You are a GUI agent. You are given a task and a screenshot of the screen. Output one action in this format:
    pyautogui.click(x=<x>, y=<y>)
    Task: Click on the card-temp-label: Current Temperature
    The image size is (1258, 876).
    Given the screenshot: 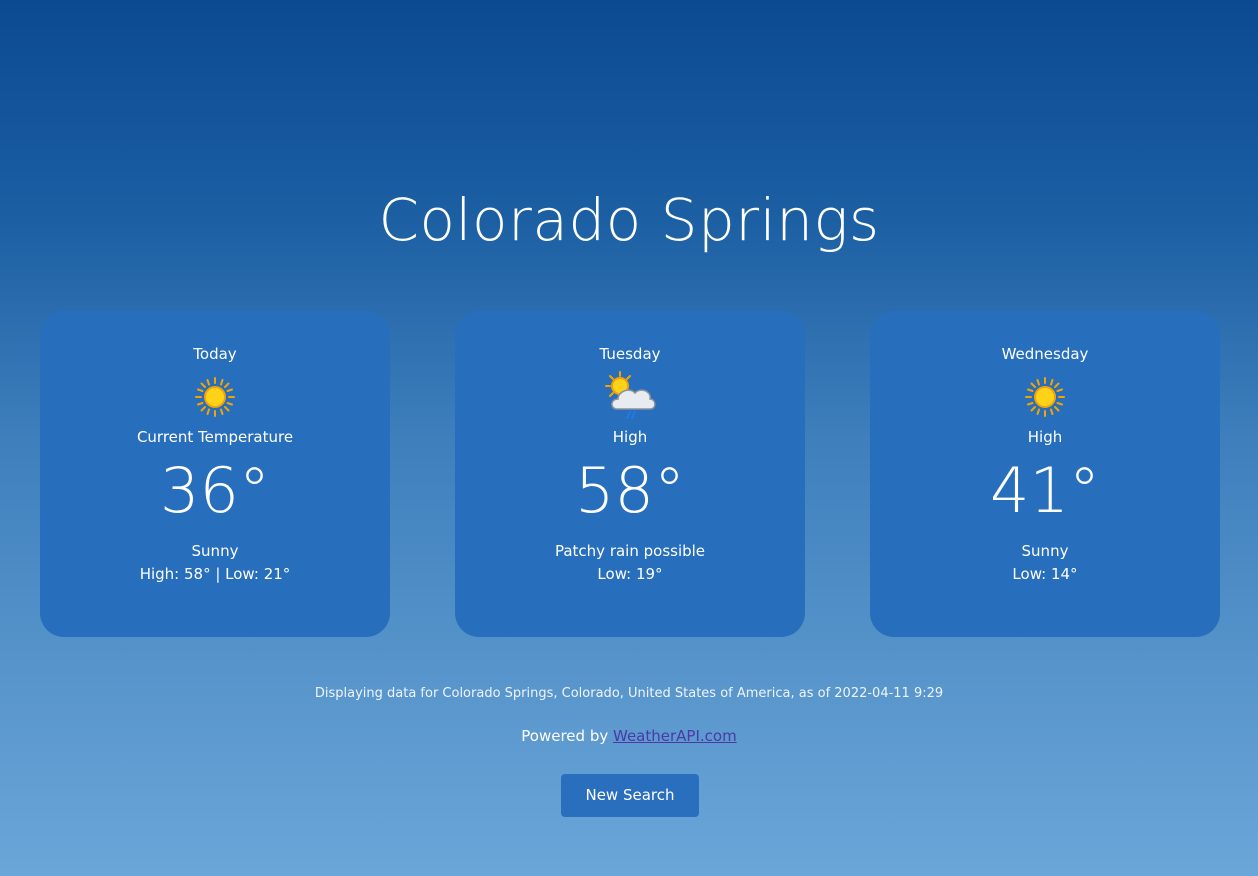 What is the action you would take?
    pyautogui.click(x=215, y=437)
    